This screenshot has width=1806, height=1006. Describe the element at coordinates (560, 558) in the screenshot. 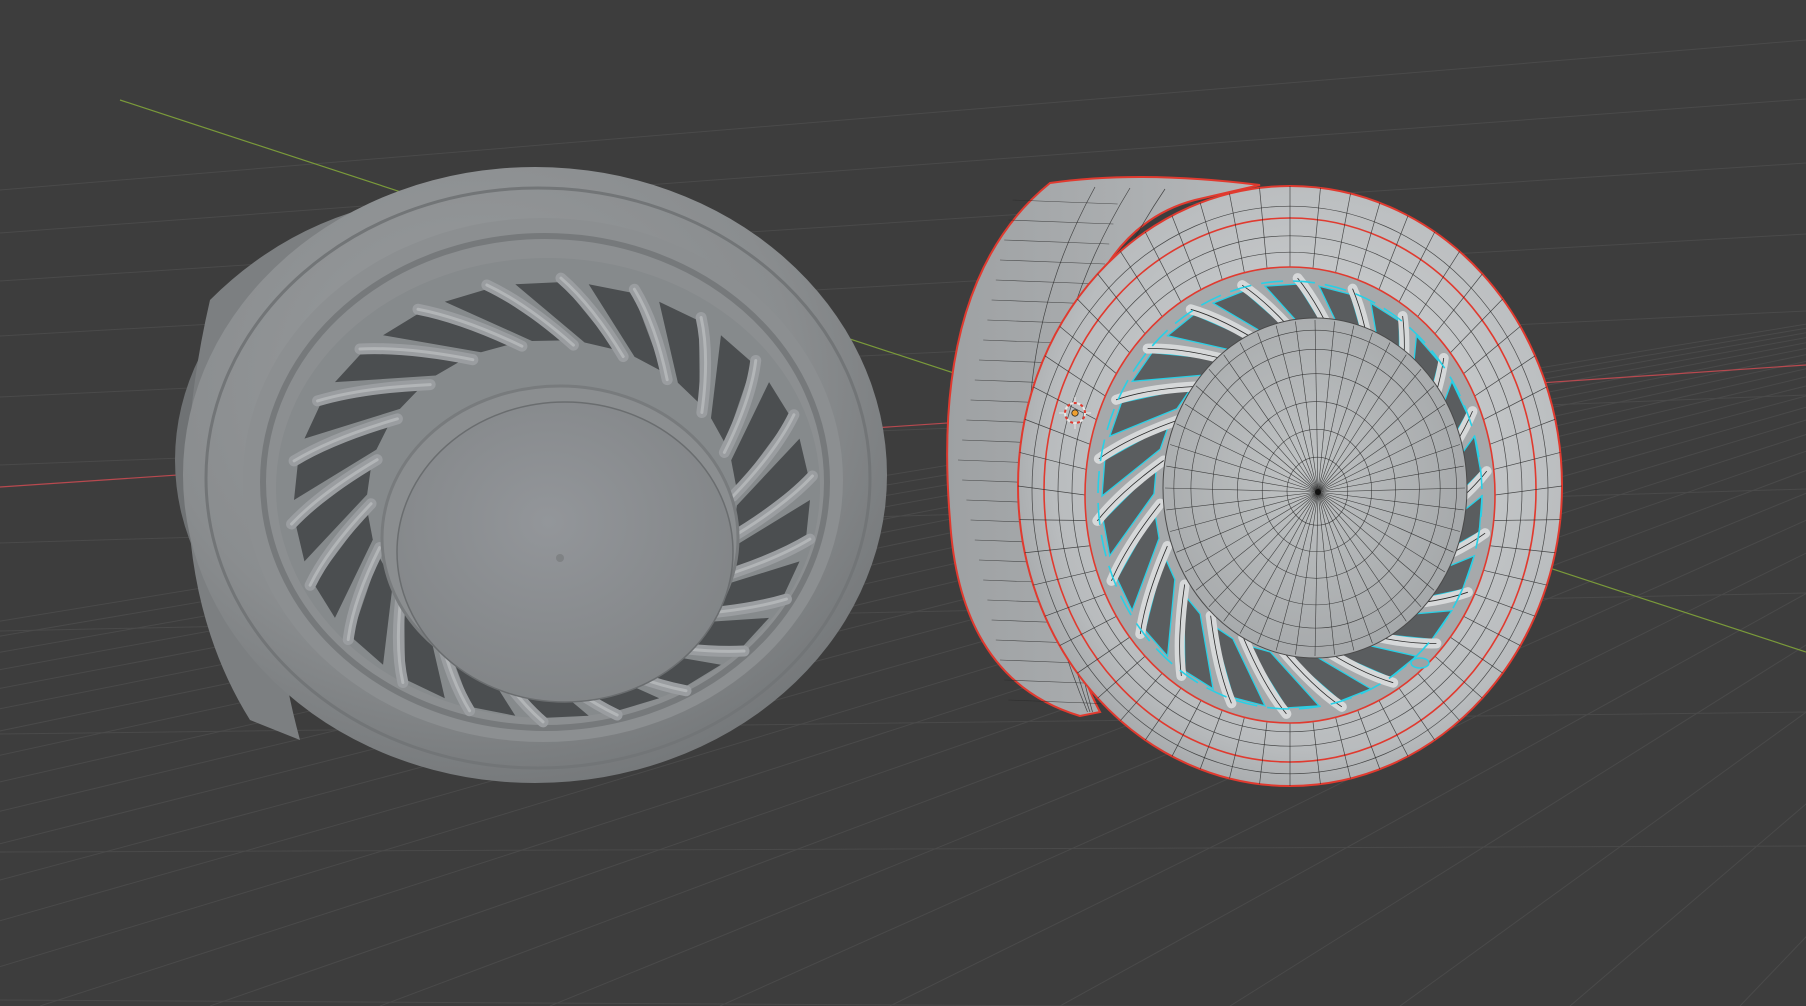

I see `wheel-cap-dimple` at that location.